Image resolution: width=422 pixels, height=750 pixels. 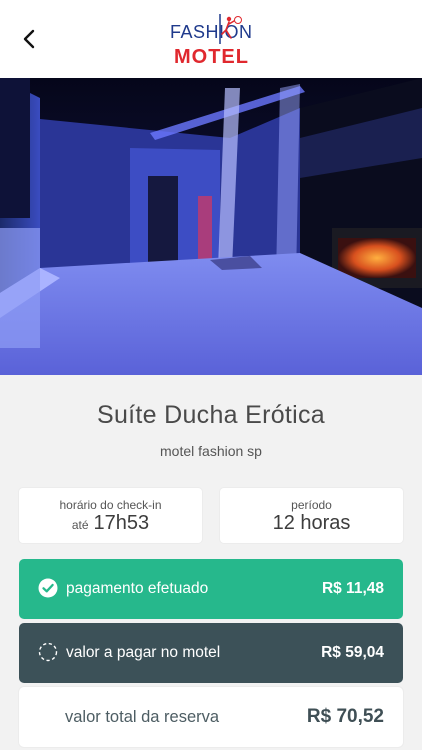 I want to click on motel-name: motel fashion sp, so click(x=211, y=451).